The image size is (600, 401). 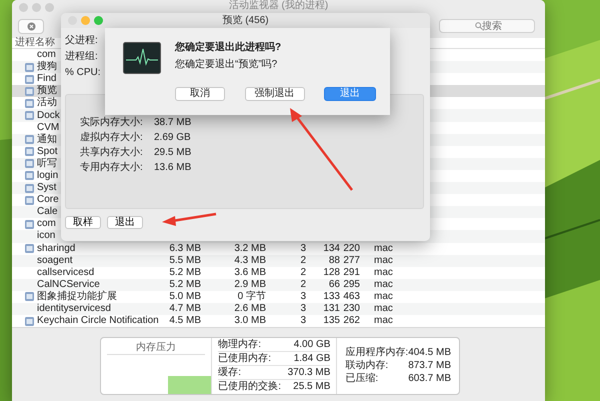 What do you see at coordinates (55, 260) in the screenshot?
I see `table-cell: soagent` at bounding box center [55, 260].